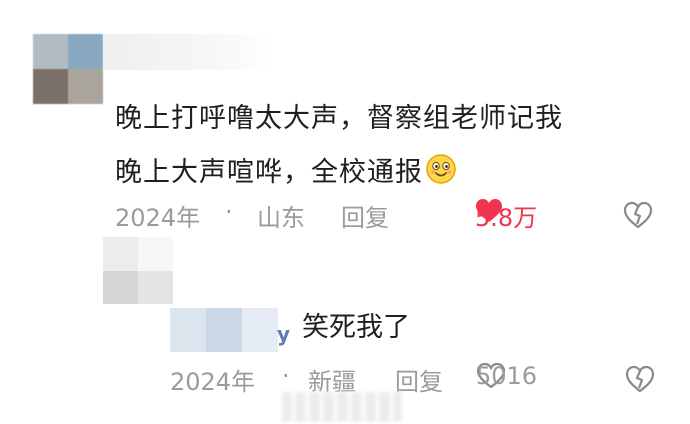  Describe the element at coordinates (356, 327) in the screenshot. I see `reply-text: 笑死我了` at that location.